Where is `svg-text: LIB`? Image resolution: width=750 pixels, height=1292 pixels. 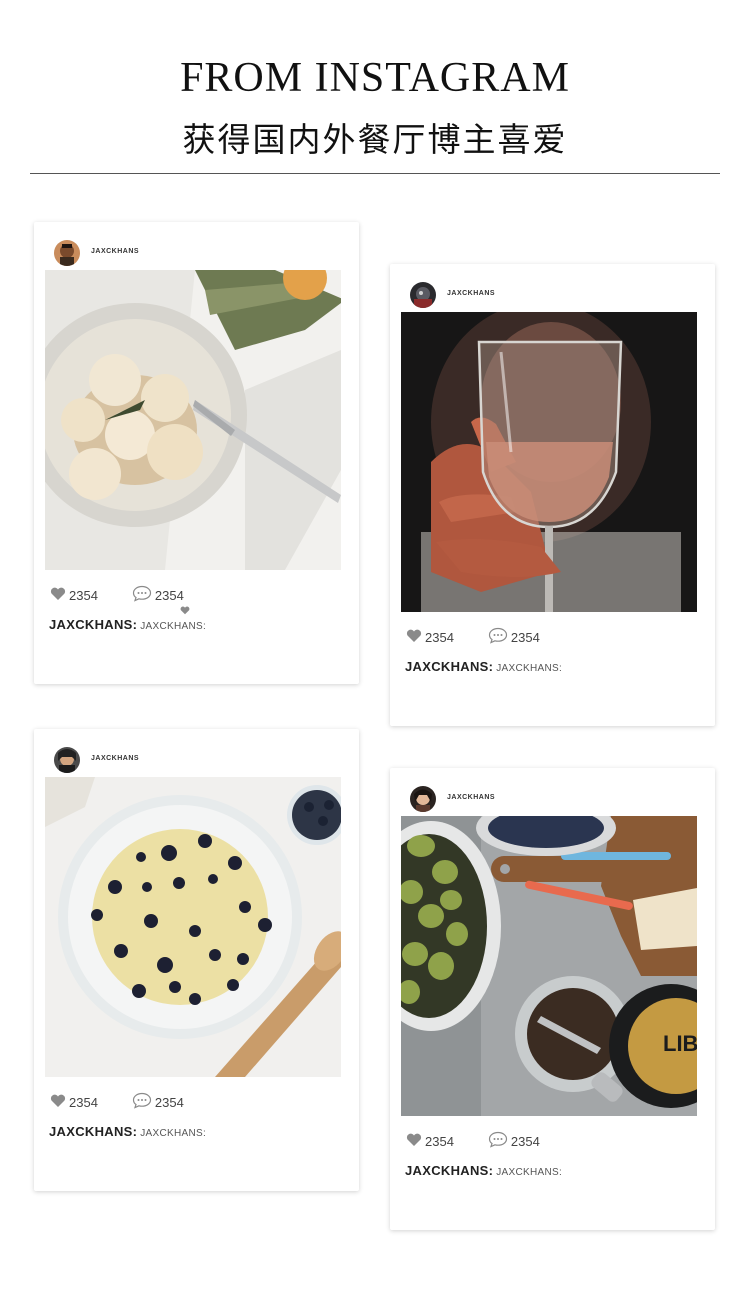 svg-text: LIB is located at coordinates (680, 1043).